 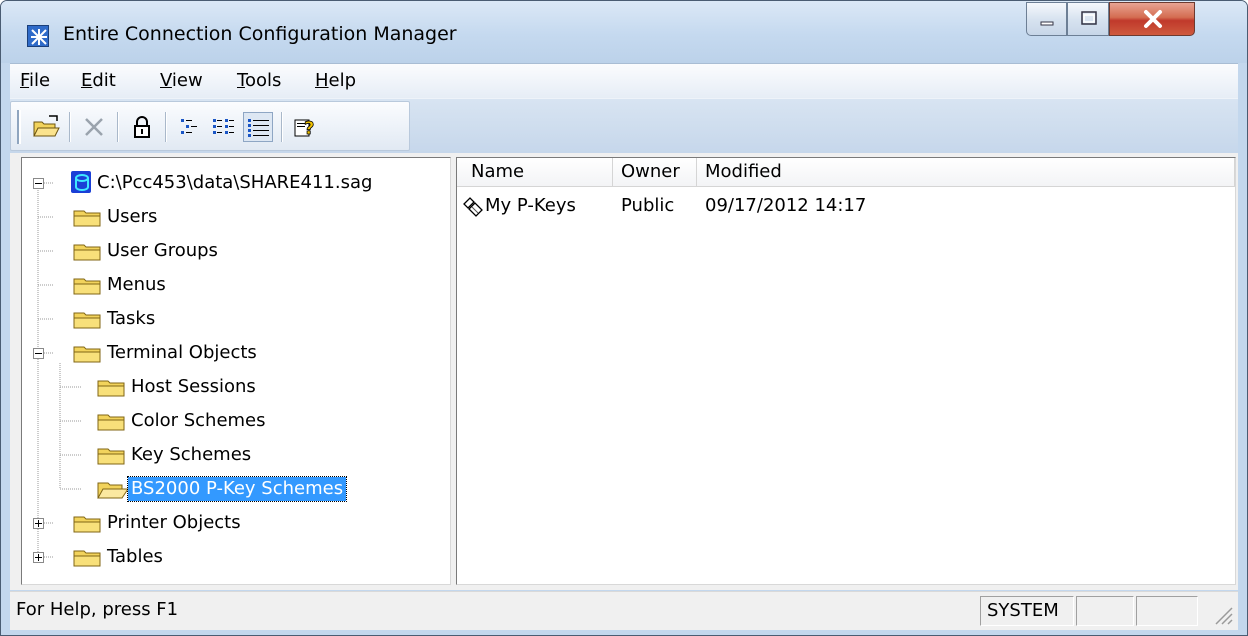 What do you see at coordinates (473, 207) in the screenshot?
I see `key-scheme-icon` at bounding box center [473, 207].